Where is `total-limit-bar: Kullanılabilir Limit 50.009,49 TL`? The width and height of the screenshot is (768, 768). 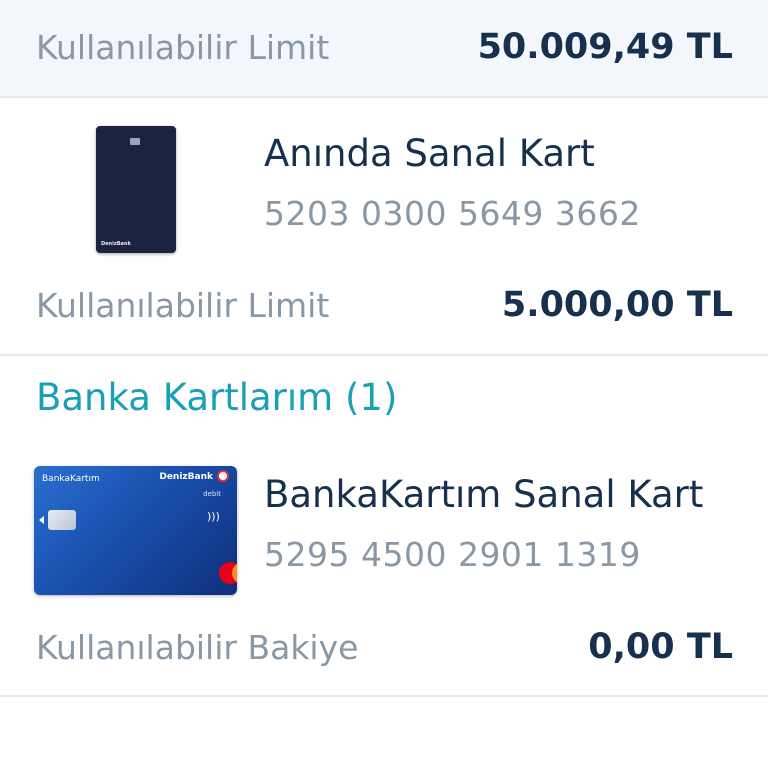
total-limit-bar: Kullanılabilir Limit 50.009,49 TL is located at coordinates (384, 49).